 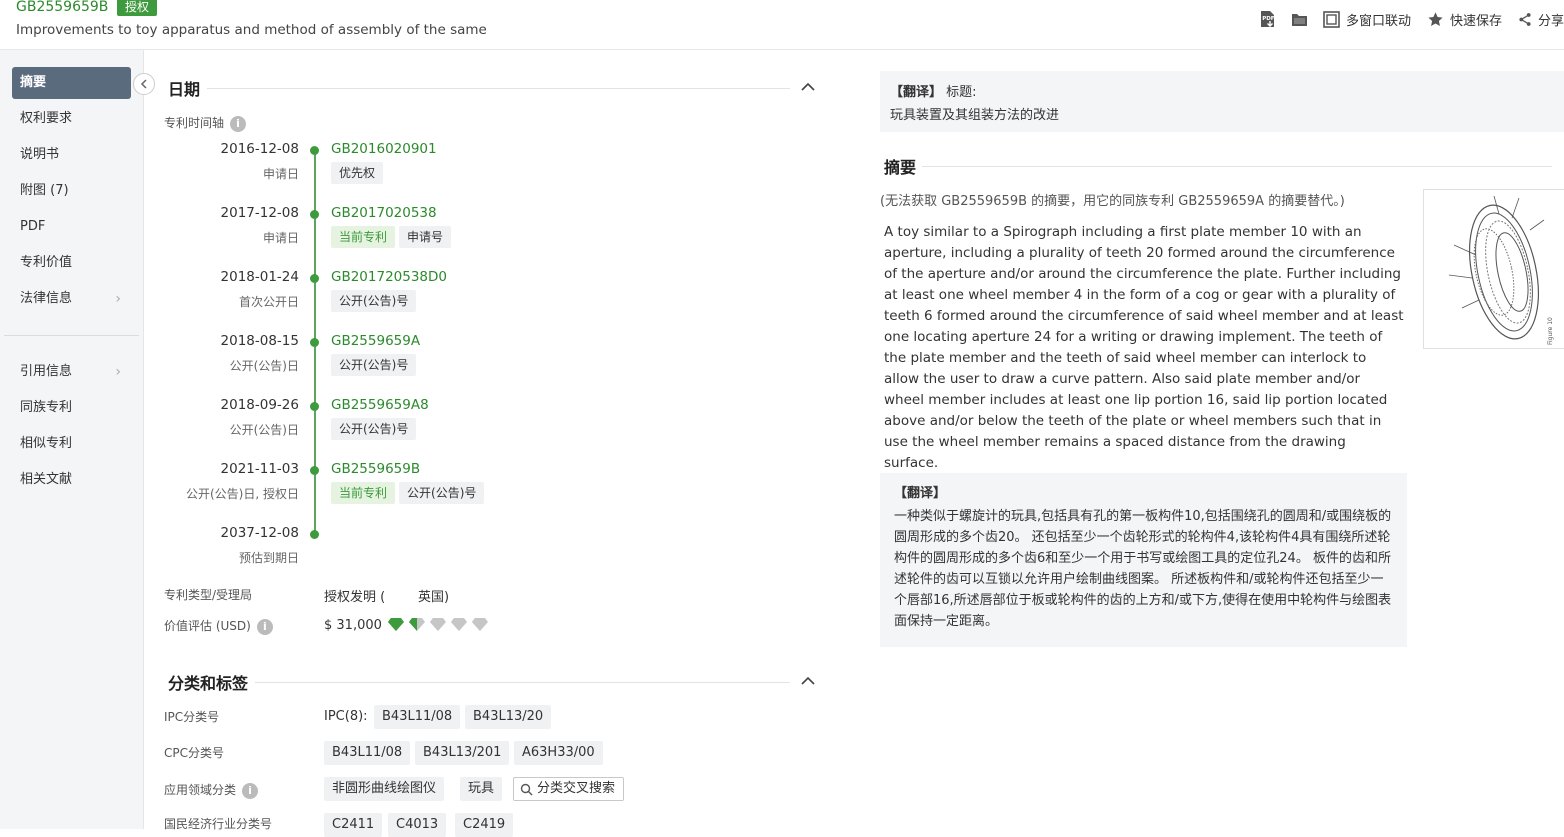 What do you see at coordinates (33, 82) in the screenshot?
I see `nav-item-label: 摘要` at bounding box center [33, 82].